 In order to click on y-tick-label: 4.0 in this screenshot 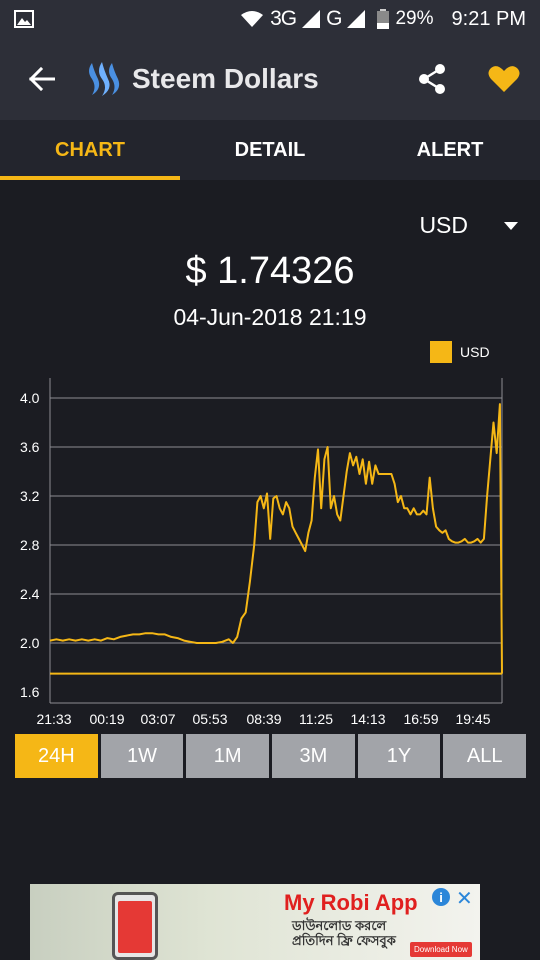, I will do `click(30, 398)`.